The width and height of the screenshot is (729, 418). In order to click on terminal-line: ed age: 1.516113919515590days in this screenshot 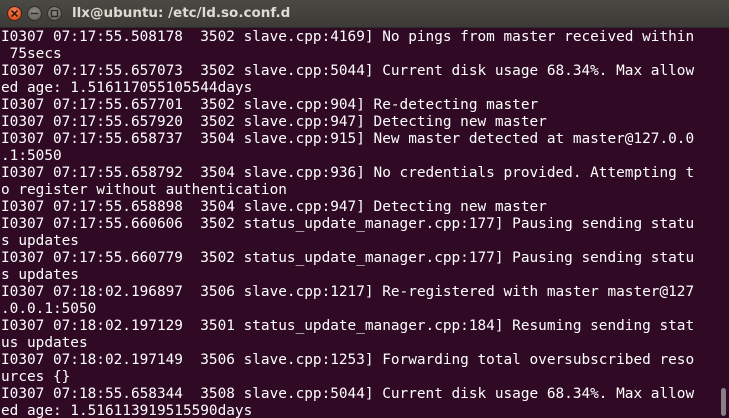, I will do `click(127, 410)`.